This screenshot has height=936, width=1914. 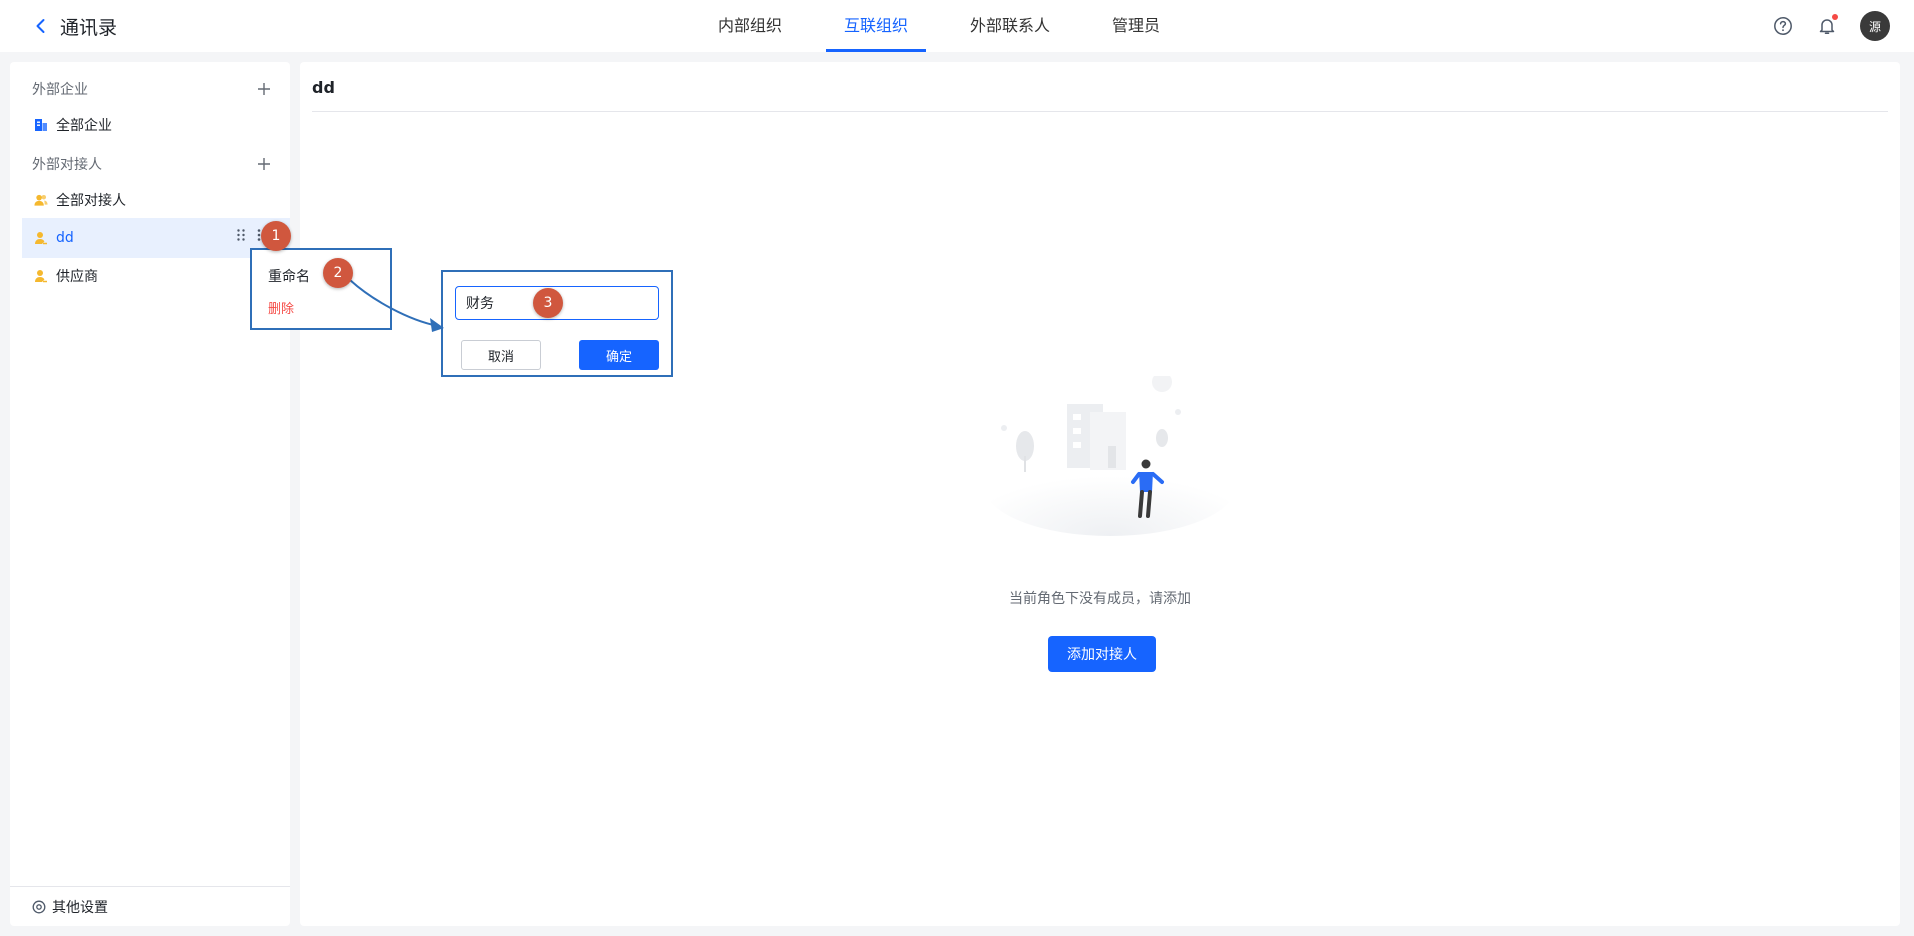 I want to click on rename-popover: 取消 确定, so click(x=557, y=323).